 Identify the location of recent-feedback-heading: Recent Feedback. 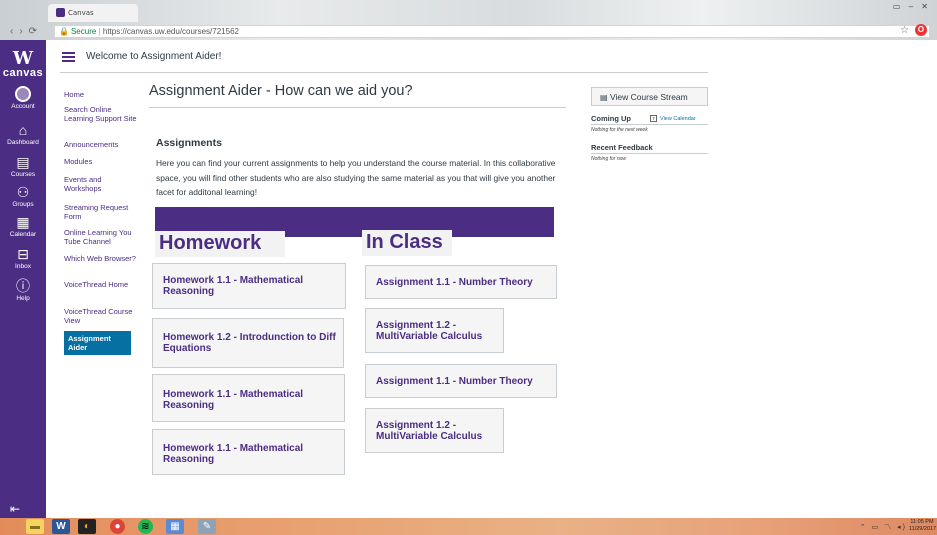
(622, 147).